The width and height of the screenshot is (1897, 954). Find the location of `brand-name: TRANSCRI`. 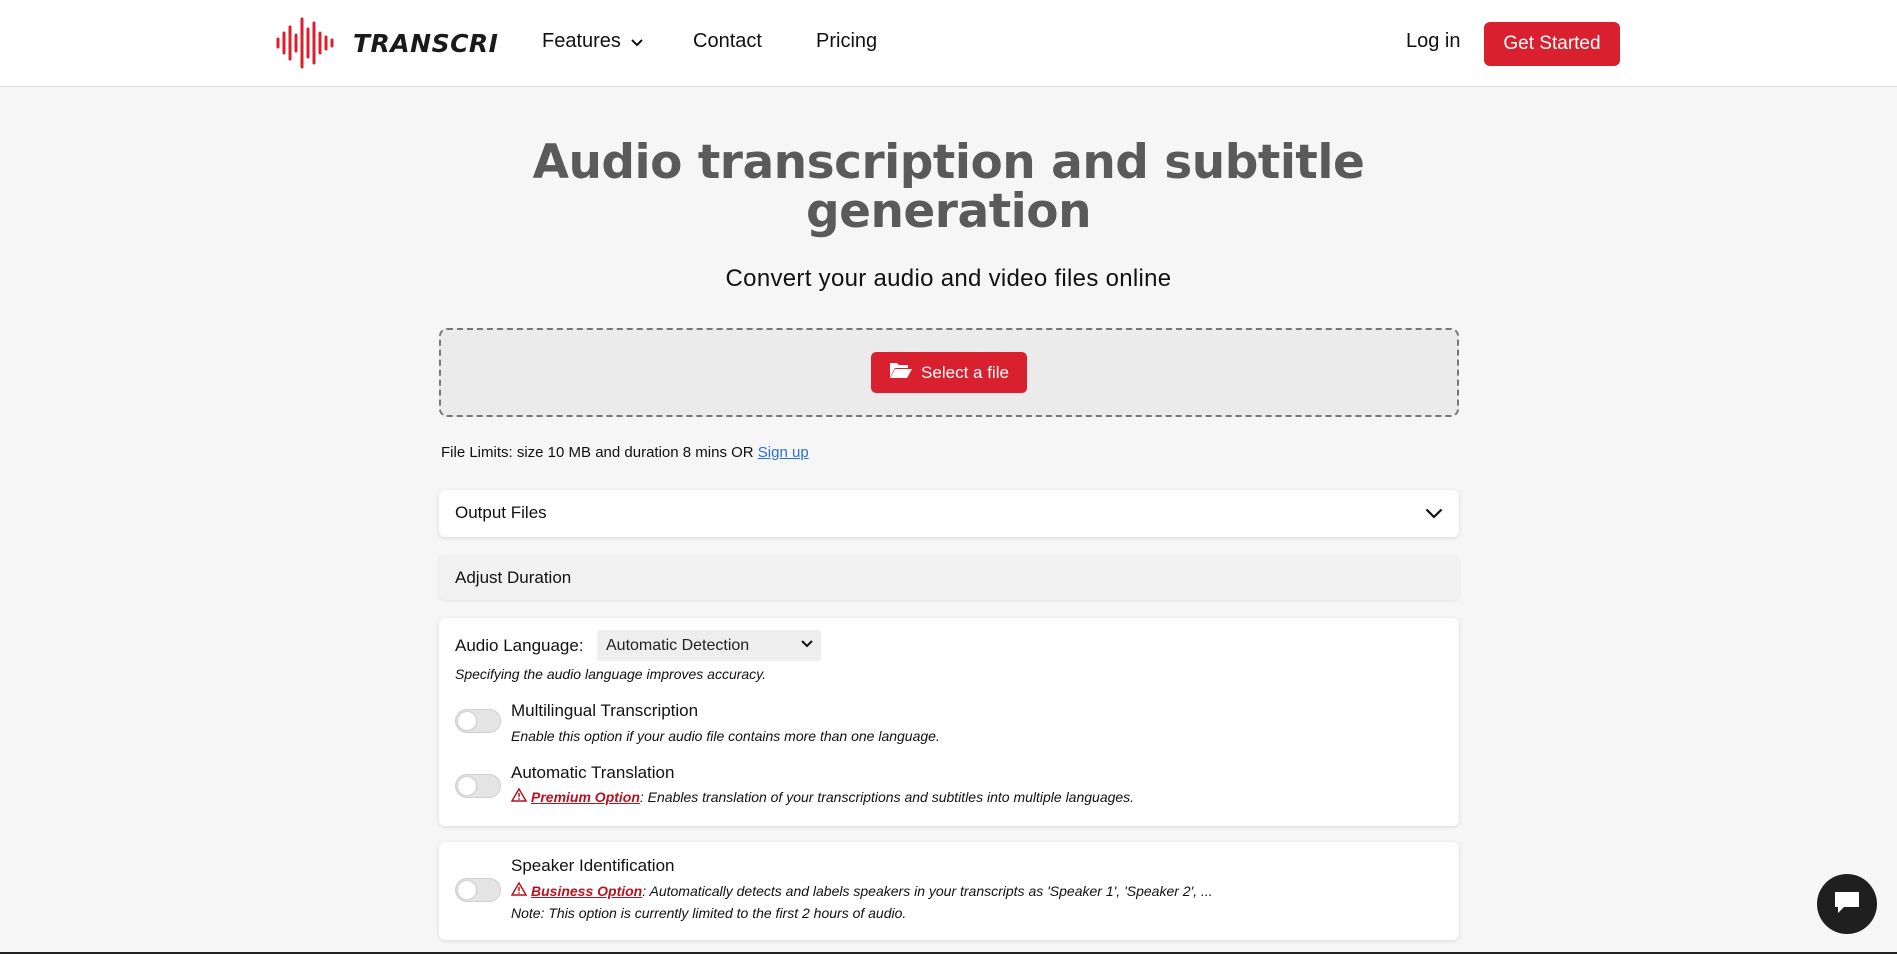

brand-name: TRANSCRI is located at coordinates (426, 43).